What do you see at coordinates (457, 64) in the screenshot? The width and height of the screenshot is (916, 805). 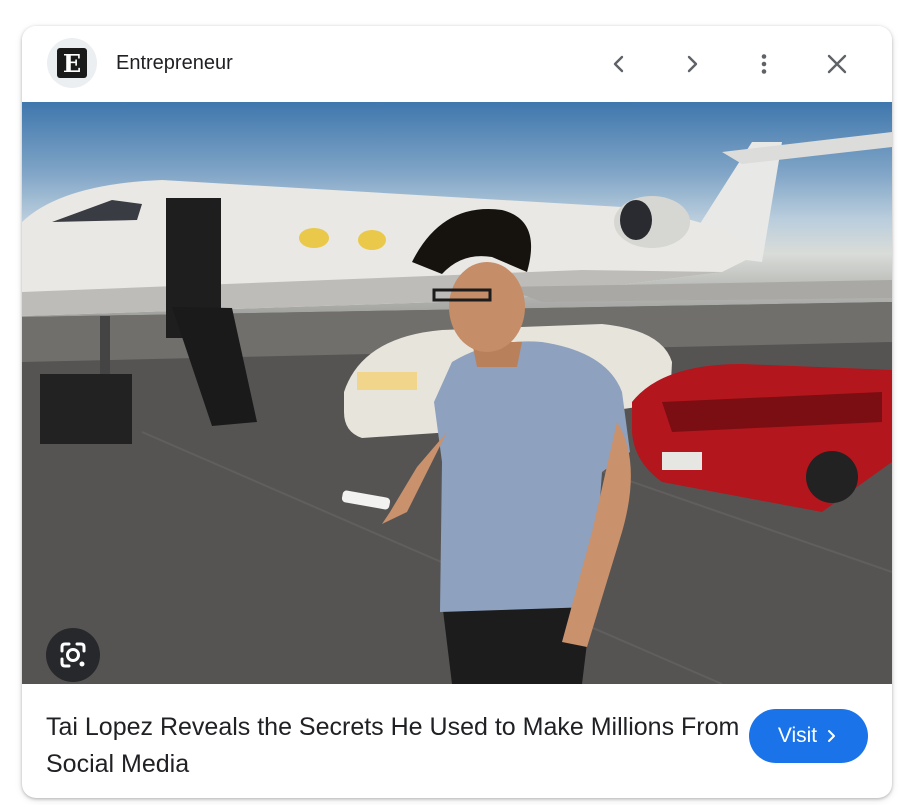 I see `card-header: E Entrepreneur` at bounding box center [457, 64].